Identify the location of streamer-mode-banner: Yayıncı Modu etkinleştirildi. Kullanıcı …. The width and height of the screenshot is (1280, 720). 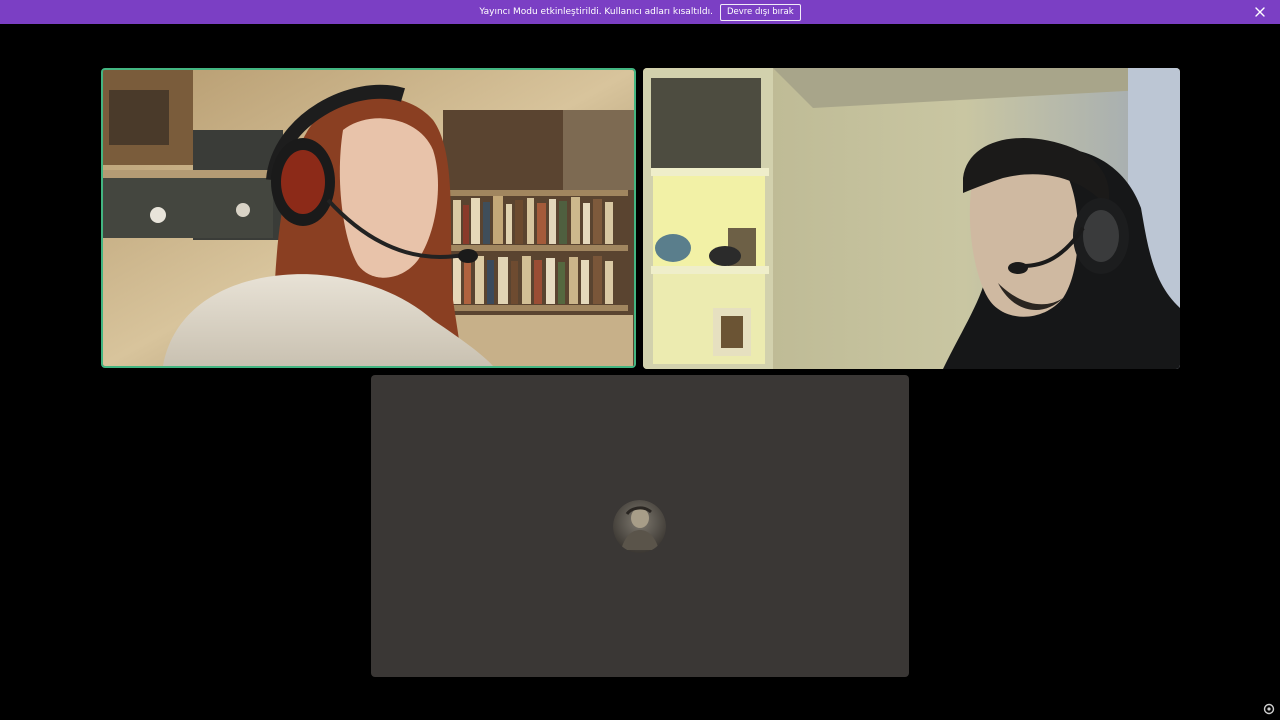
(640, 12).